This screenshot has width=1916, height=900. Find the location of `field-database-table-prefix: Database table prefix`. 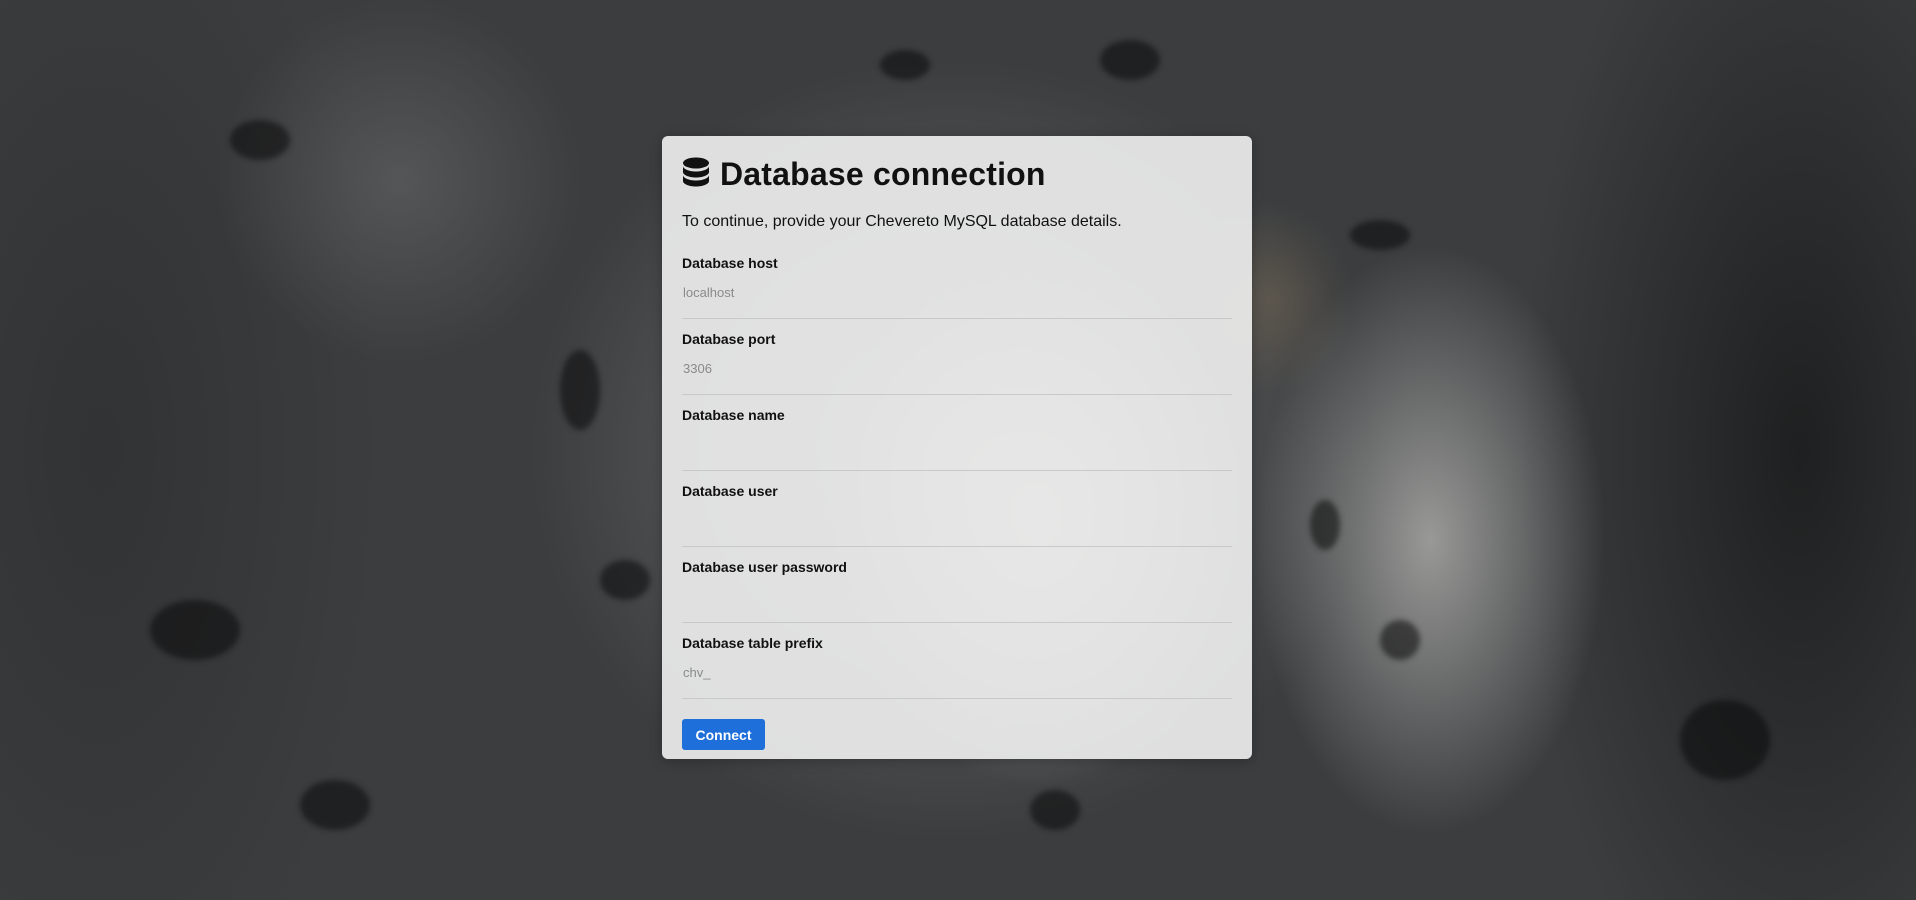

field-database-table-prefix: Database table prefix is located at coordinates (958, 661).